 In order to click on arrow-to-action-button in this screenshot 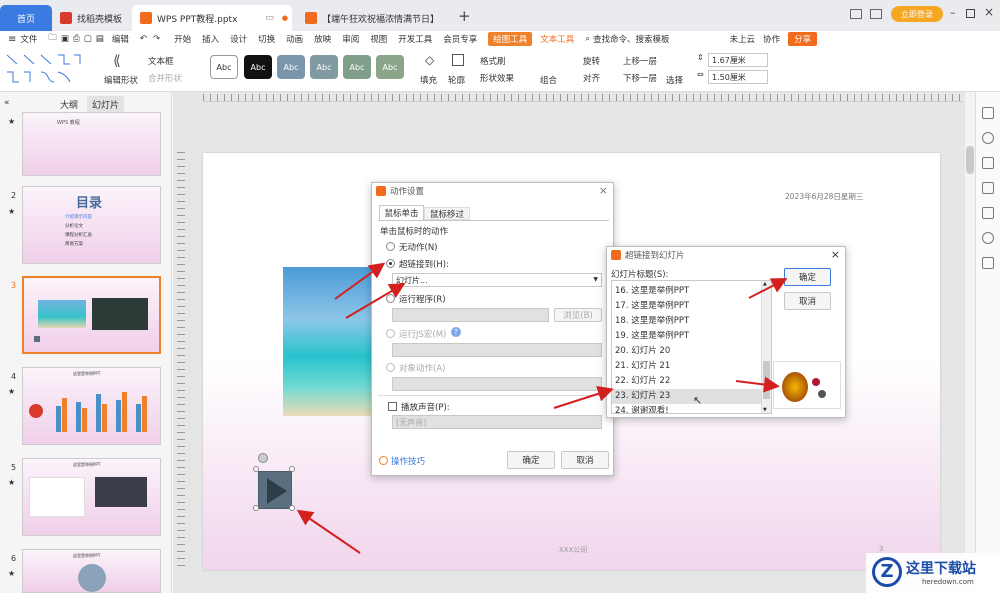, I will do `click(328, 531)`.